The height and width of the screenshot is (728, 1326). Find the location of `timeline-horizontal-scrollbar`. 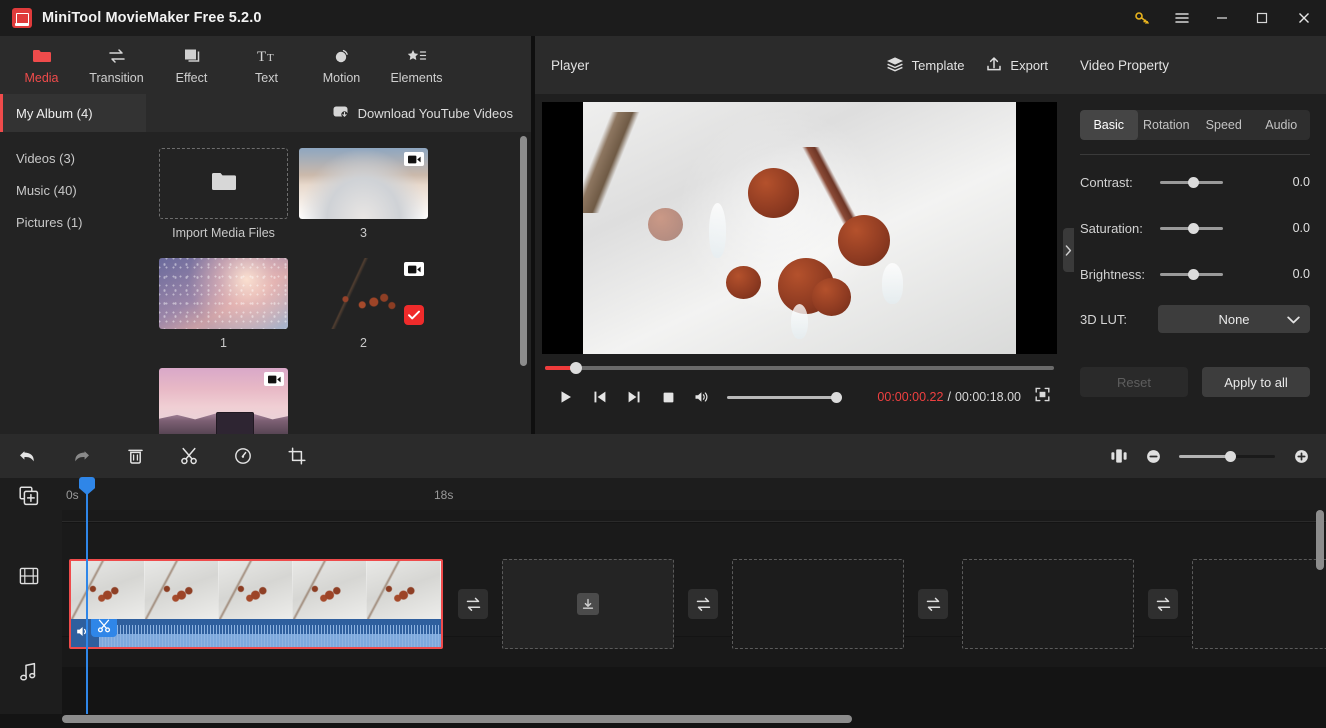

timeline-horizontal-scrollbar is located at coordinates (691, 719).